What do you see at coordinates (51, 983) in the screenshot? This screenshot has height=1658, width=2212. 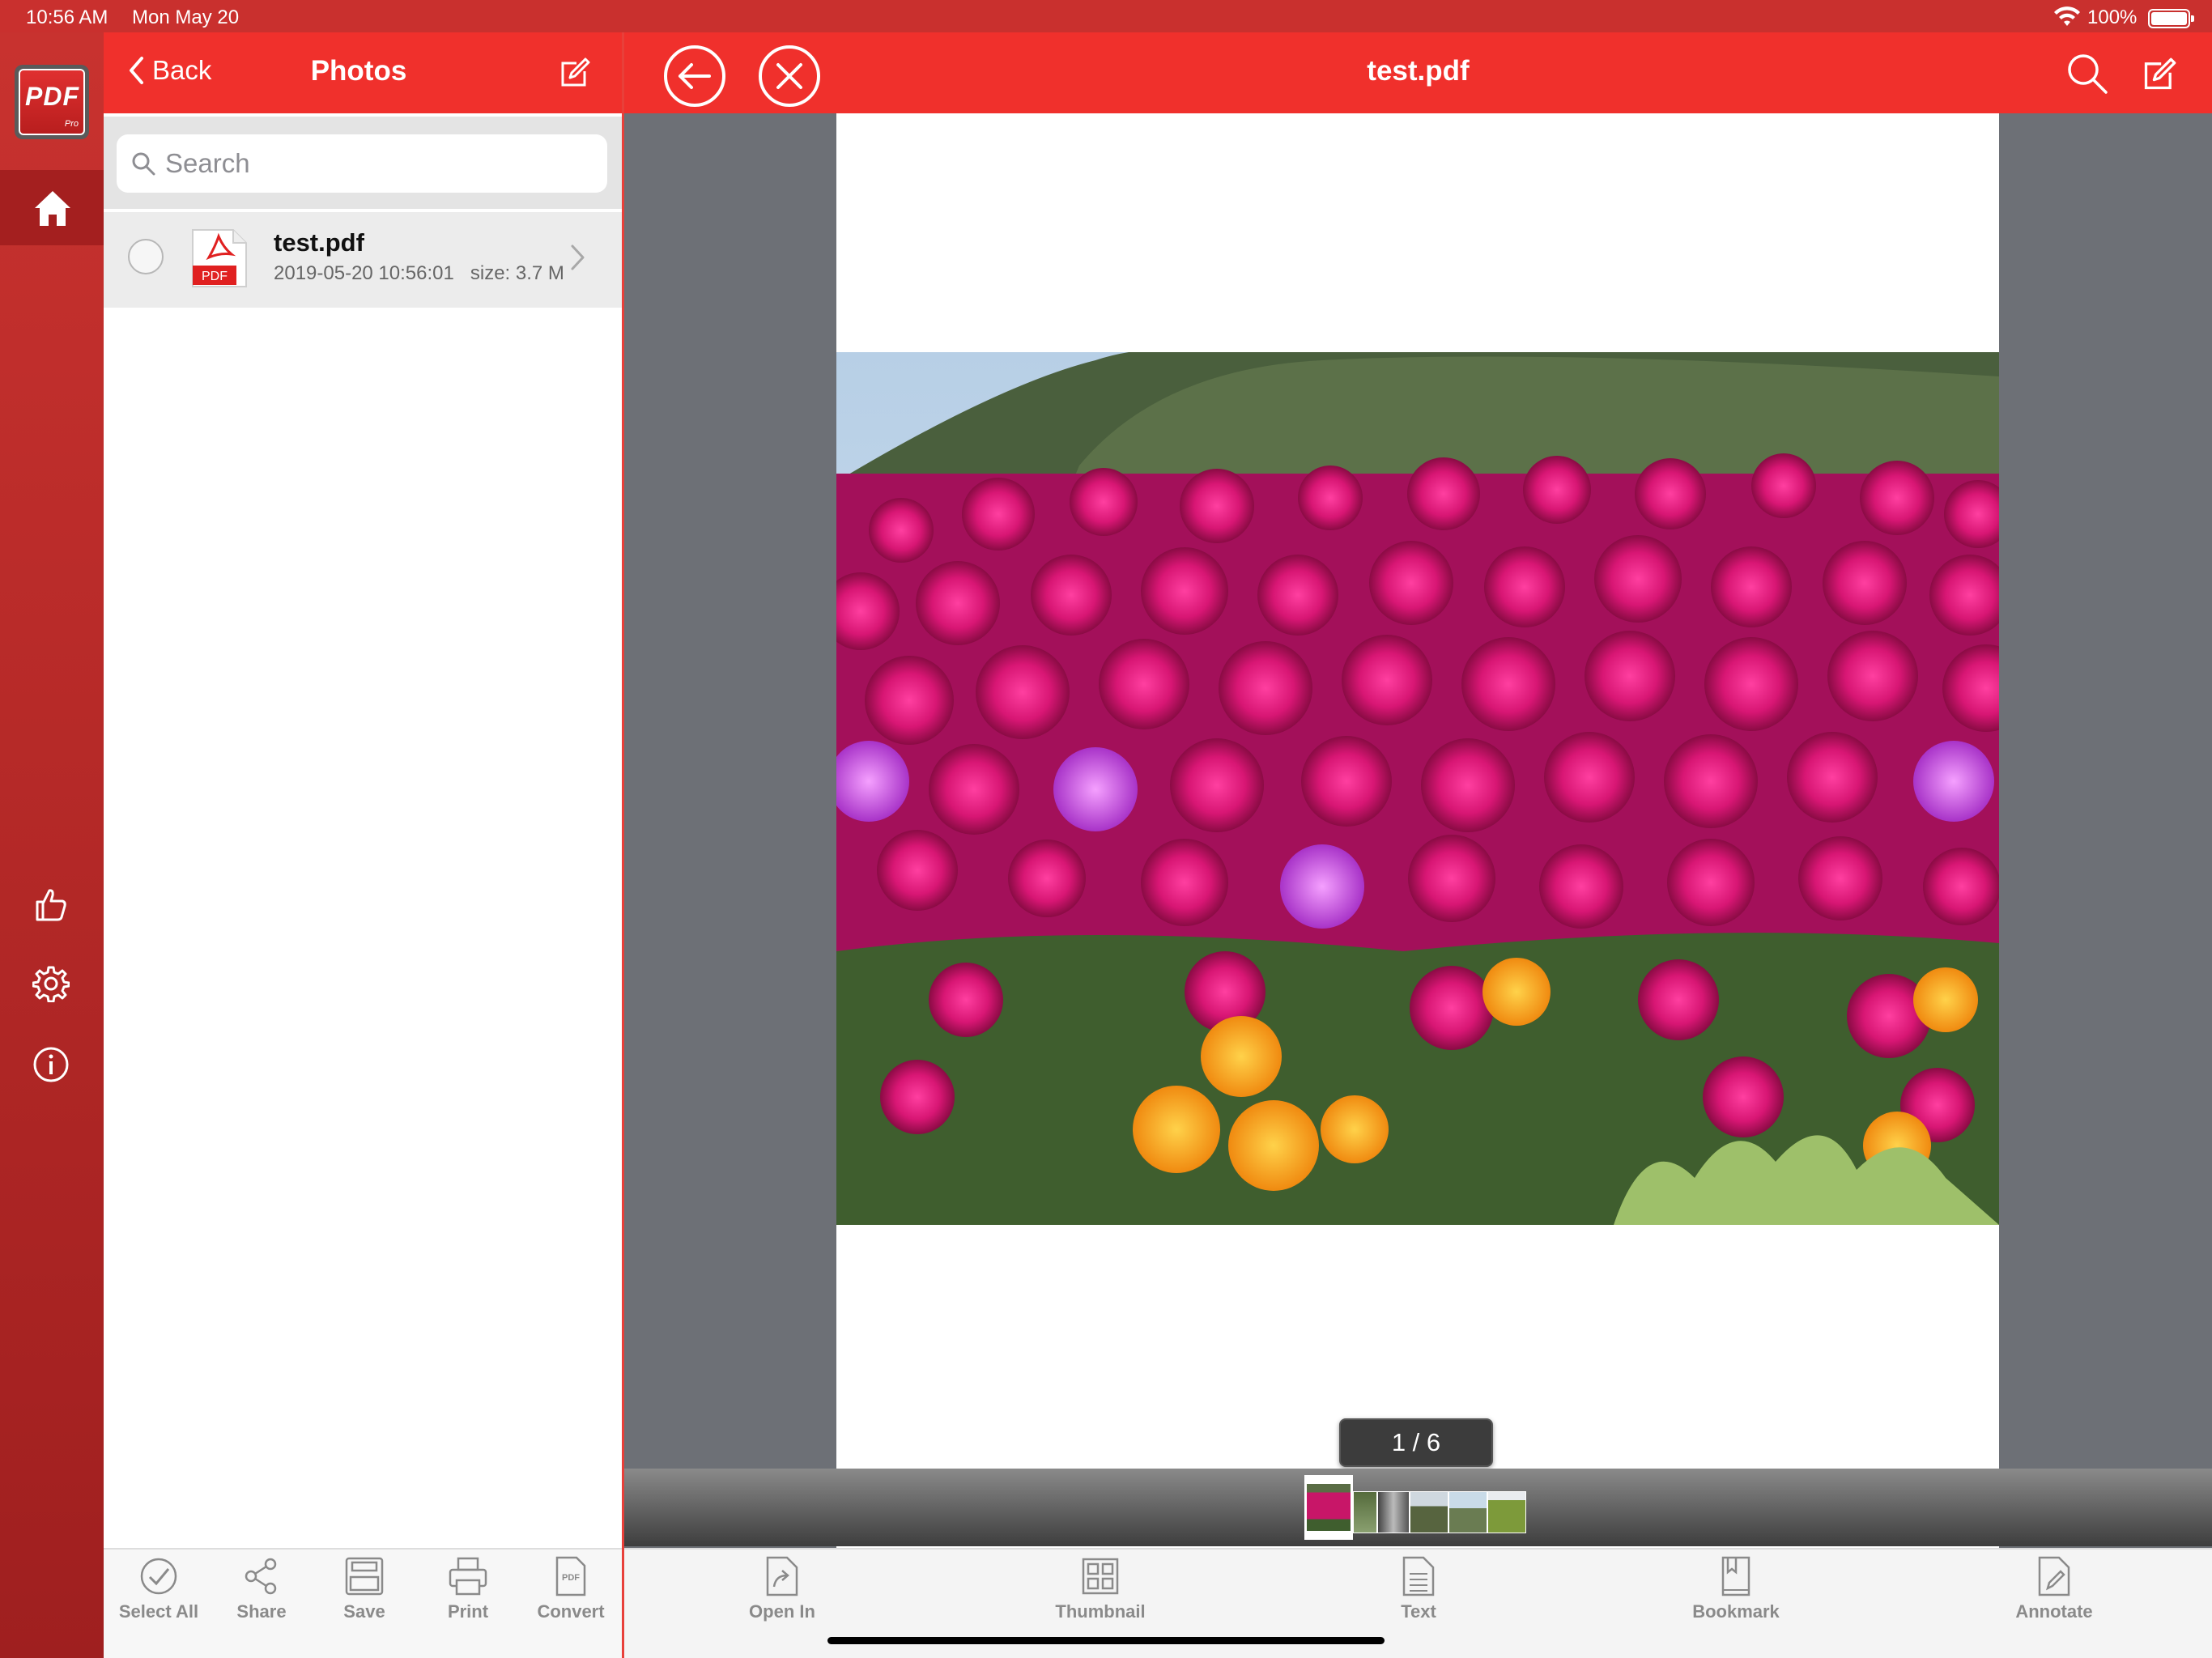 I see `settings-gear-icon` at bounding box center [51, 983].